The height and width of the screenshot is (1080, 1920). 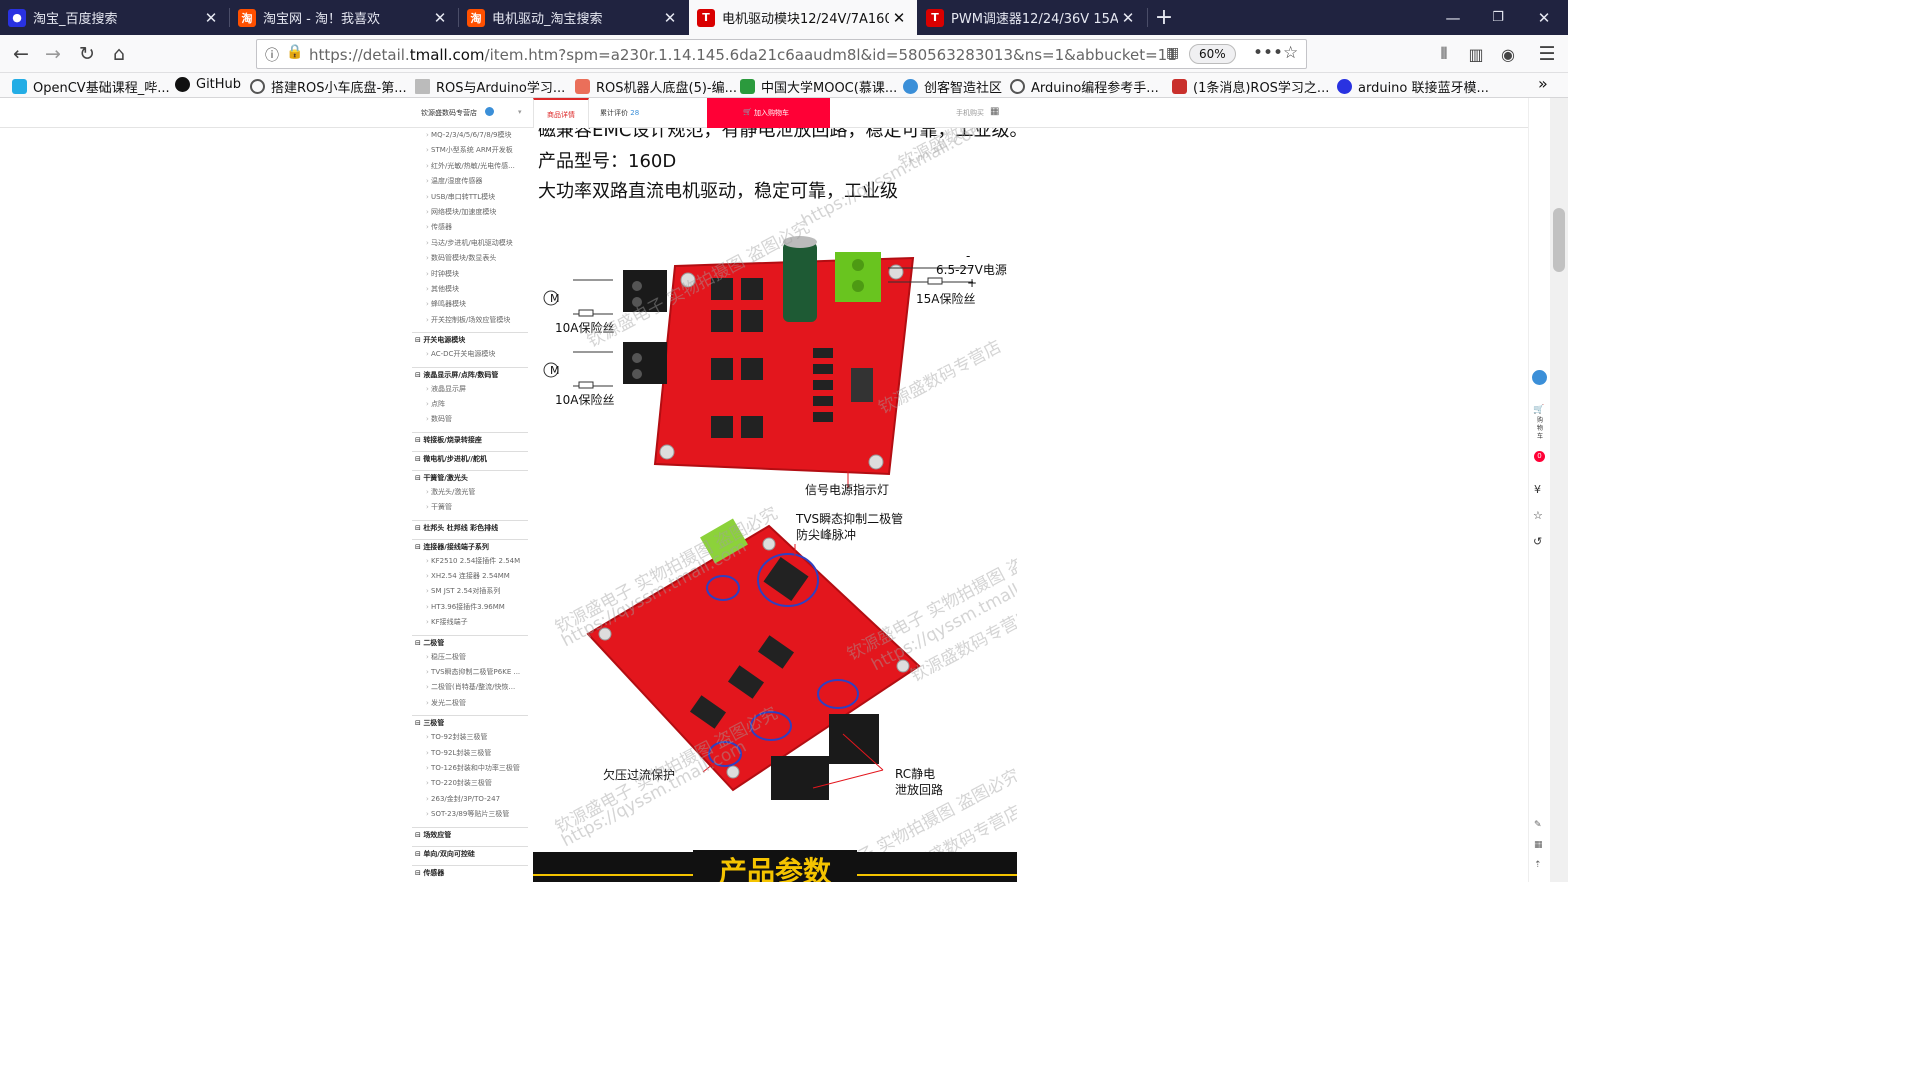 What do you see at coordinates (476, 150) in the screenshot?
I see `sidebar-subcategory-link: › STM小型系统 ARM开发板` at bounding box center [476, 150].